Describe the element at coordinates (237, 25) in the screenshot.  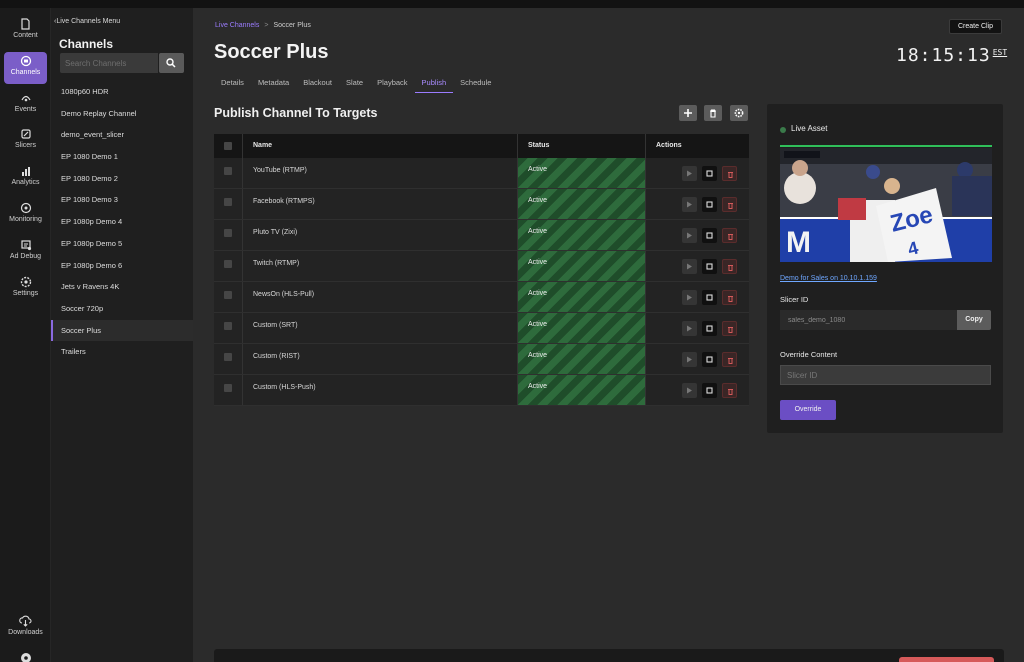
I see `breadcrumb-live-channels: Live Channels` at that location.